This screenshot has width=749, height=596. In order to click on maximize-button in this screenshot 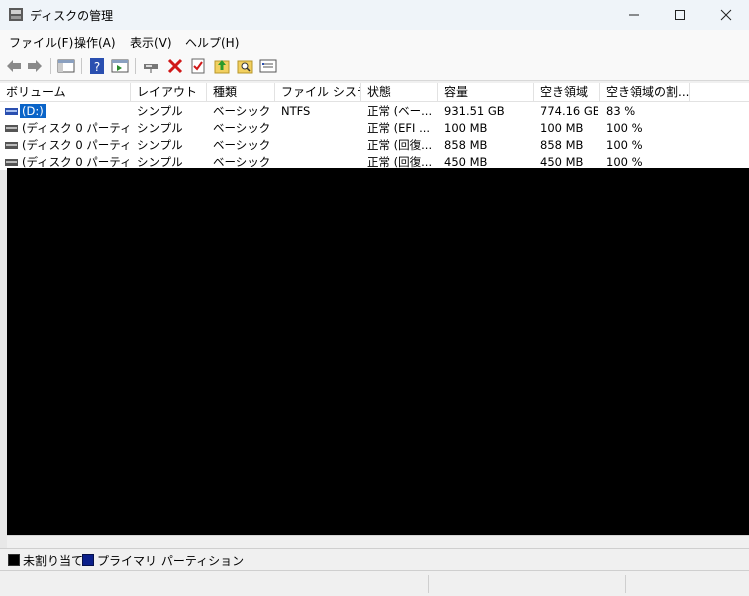, I will do `click(680, 15)`.